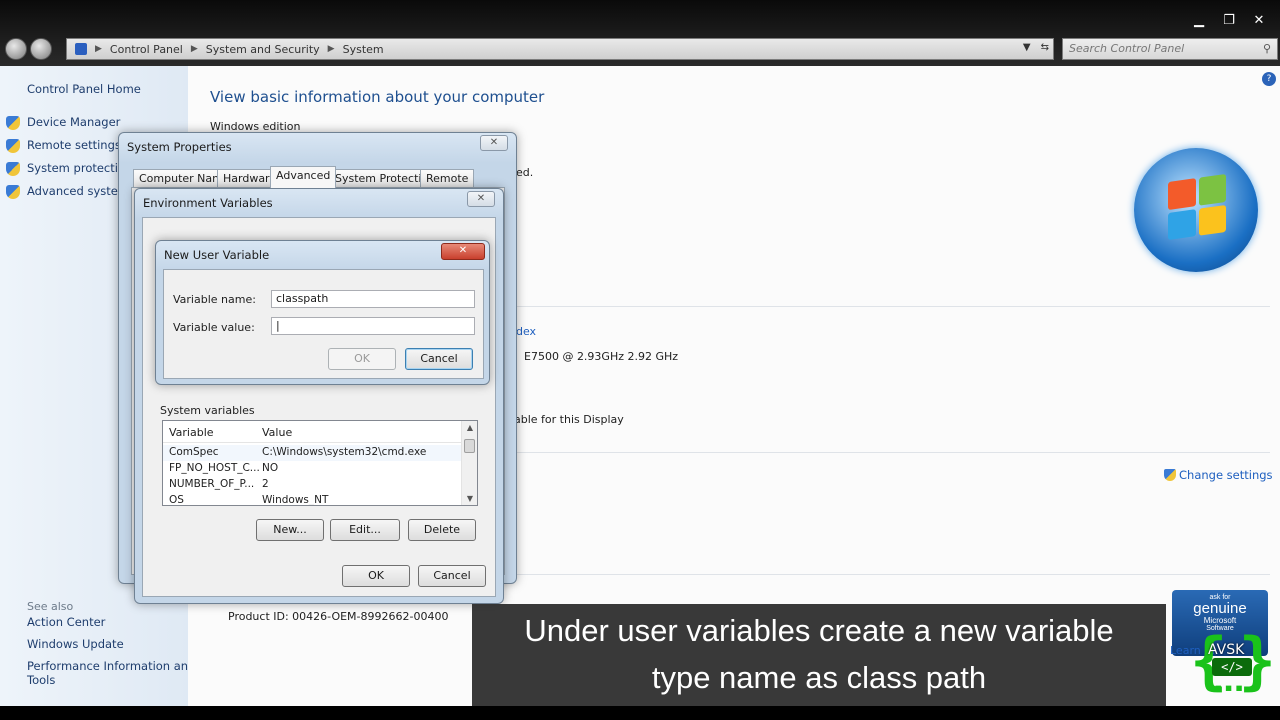 This screenshot has height=720, width=1280. What do you see at coordinates (263, 49) in the screenshot?
I see `breadcrumb-system-and-security: System and Security` at bounding box center [263, 49].